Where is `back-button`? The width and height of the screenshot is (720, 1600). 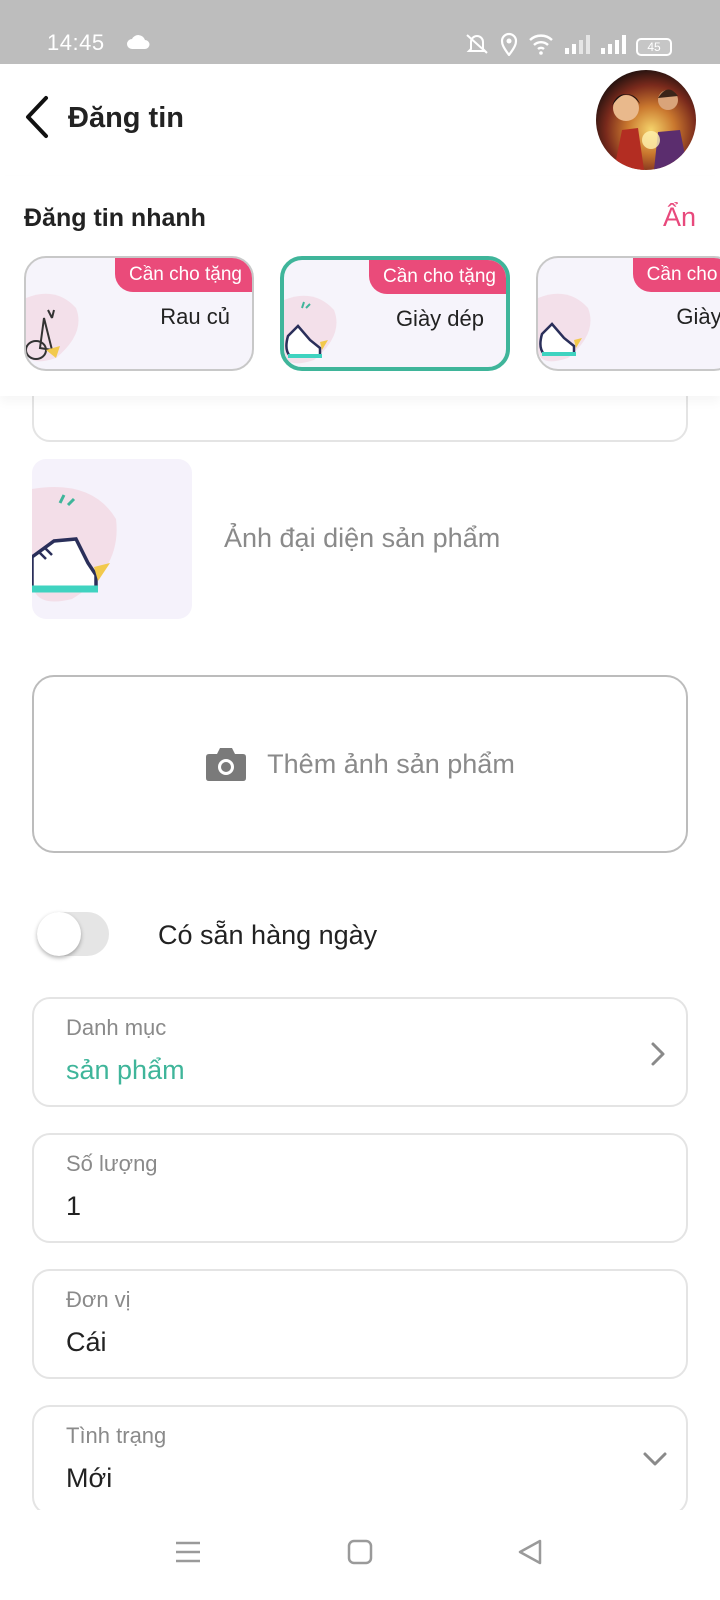 back-button is located at coordinates (38, 117).